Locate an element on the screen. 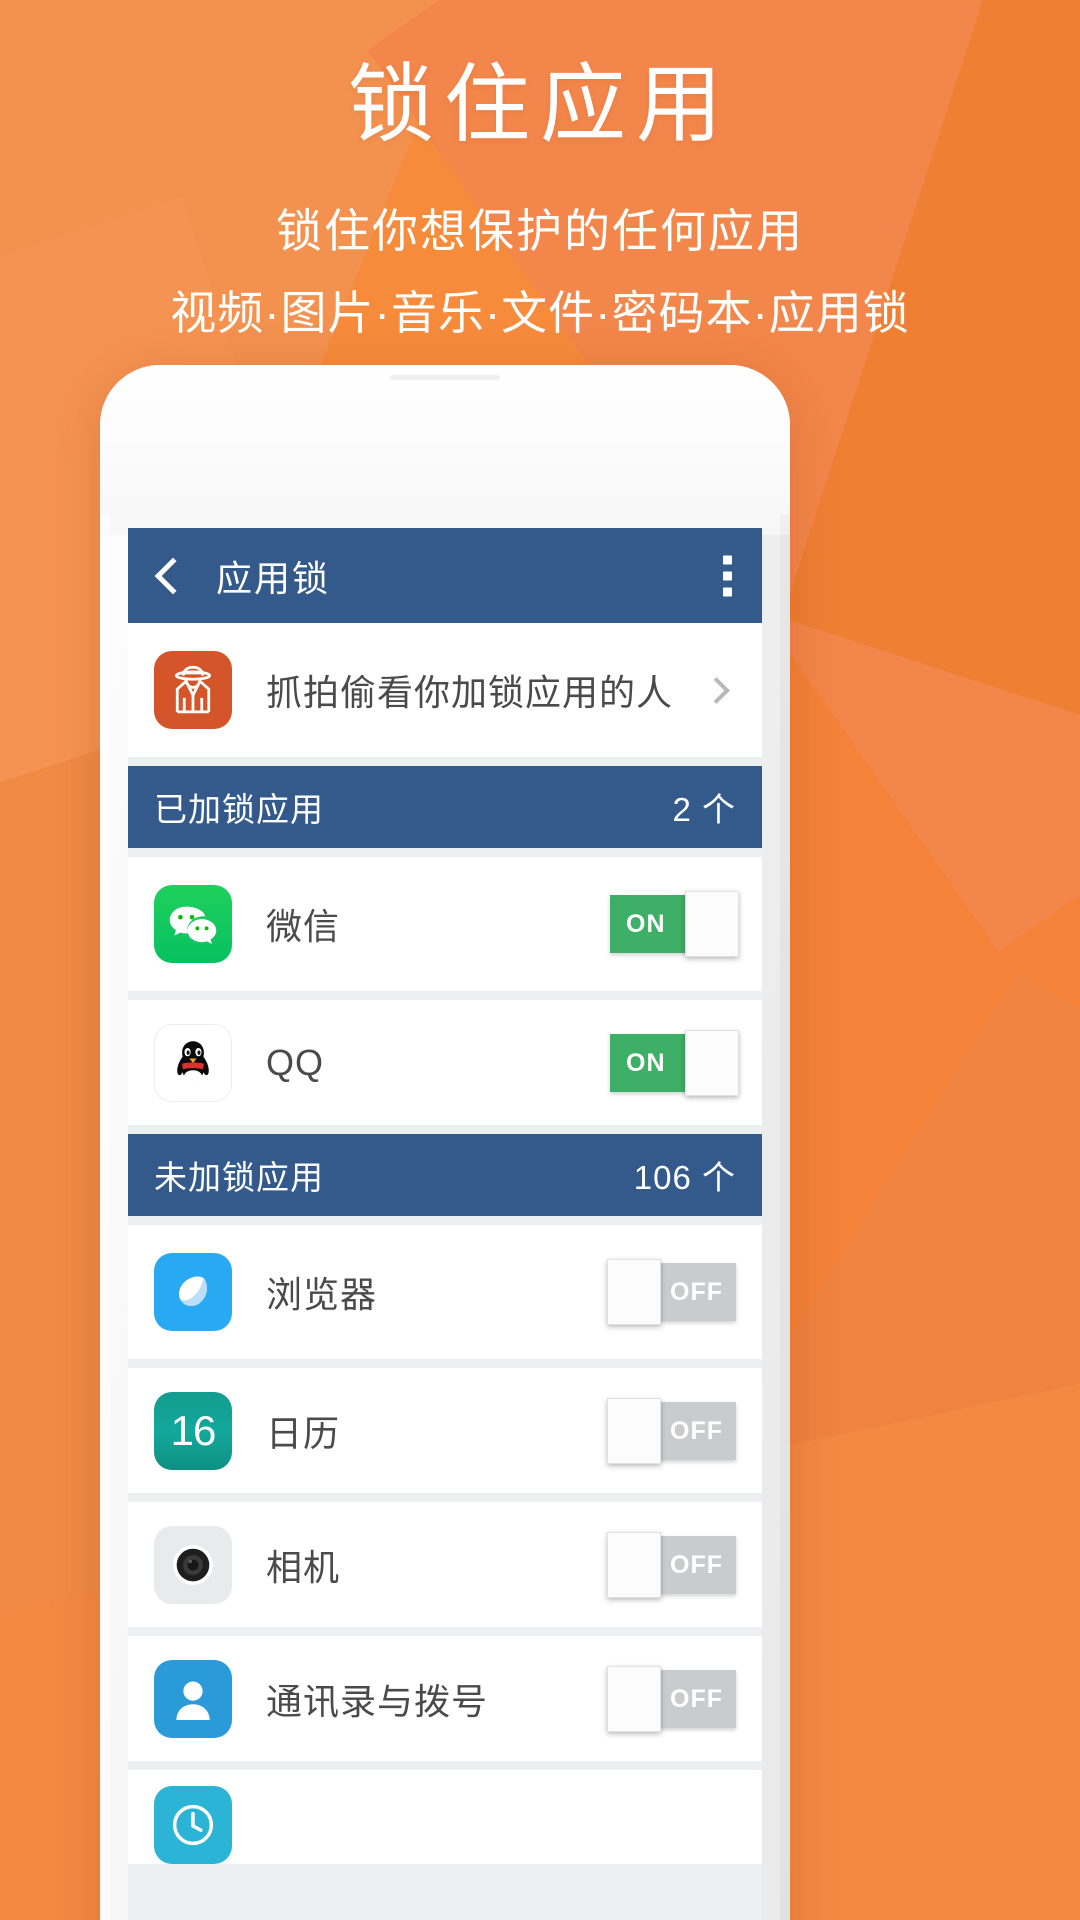  detective-icon is located at coordinates (193, 690).